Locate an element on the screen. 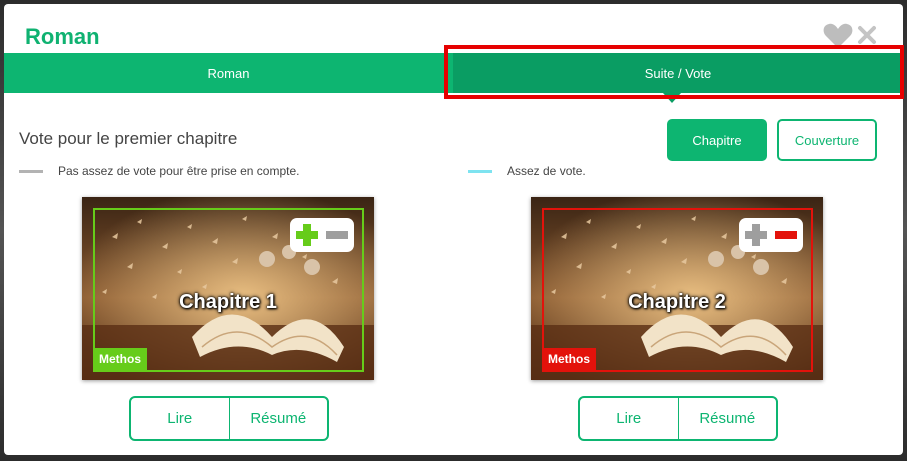 The height and width of the screenshot is (461, 907). annotation-highlight is located at coordinates (674, 72).